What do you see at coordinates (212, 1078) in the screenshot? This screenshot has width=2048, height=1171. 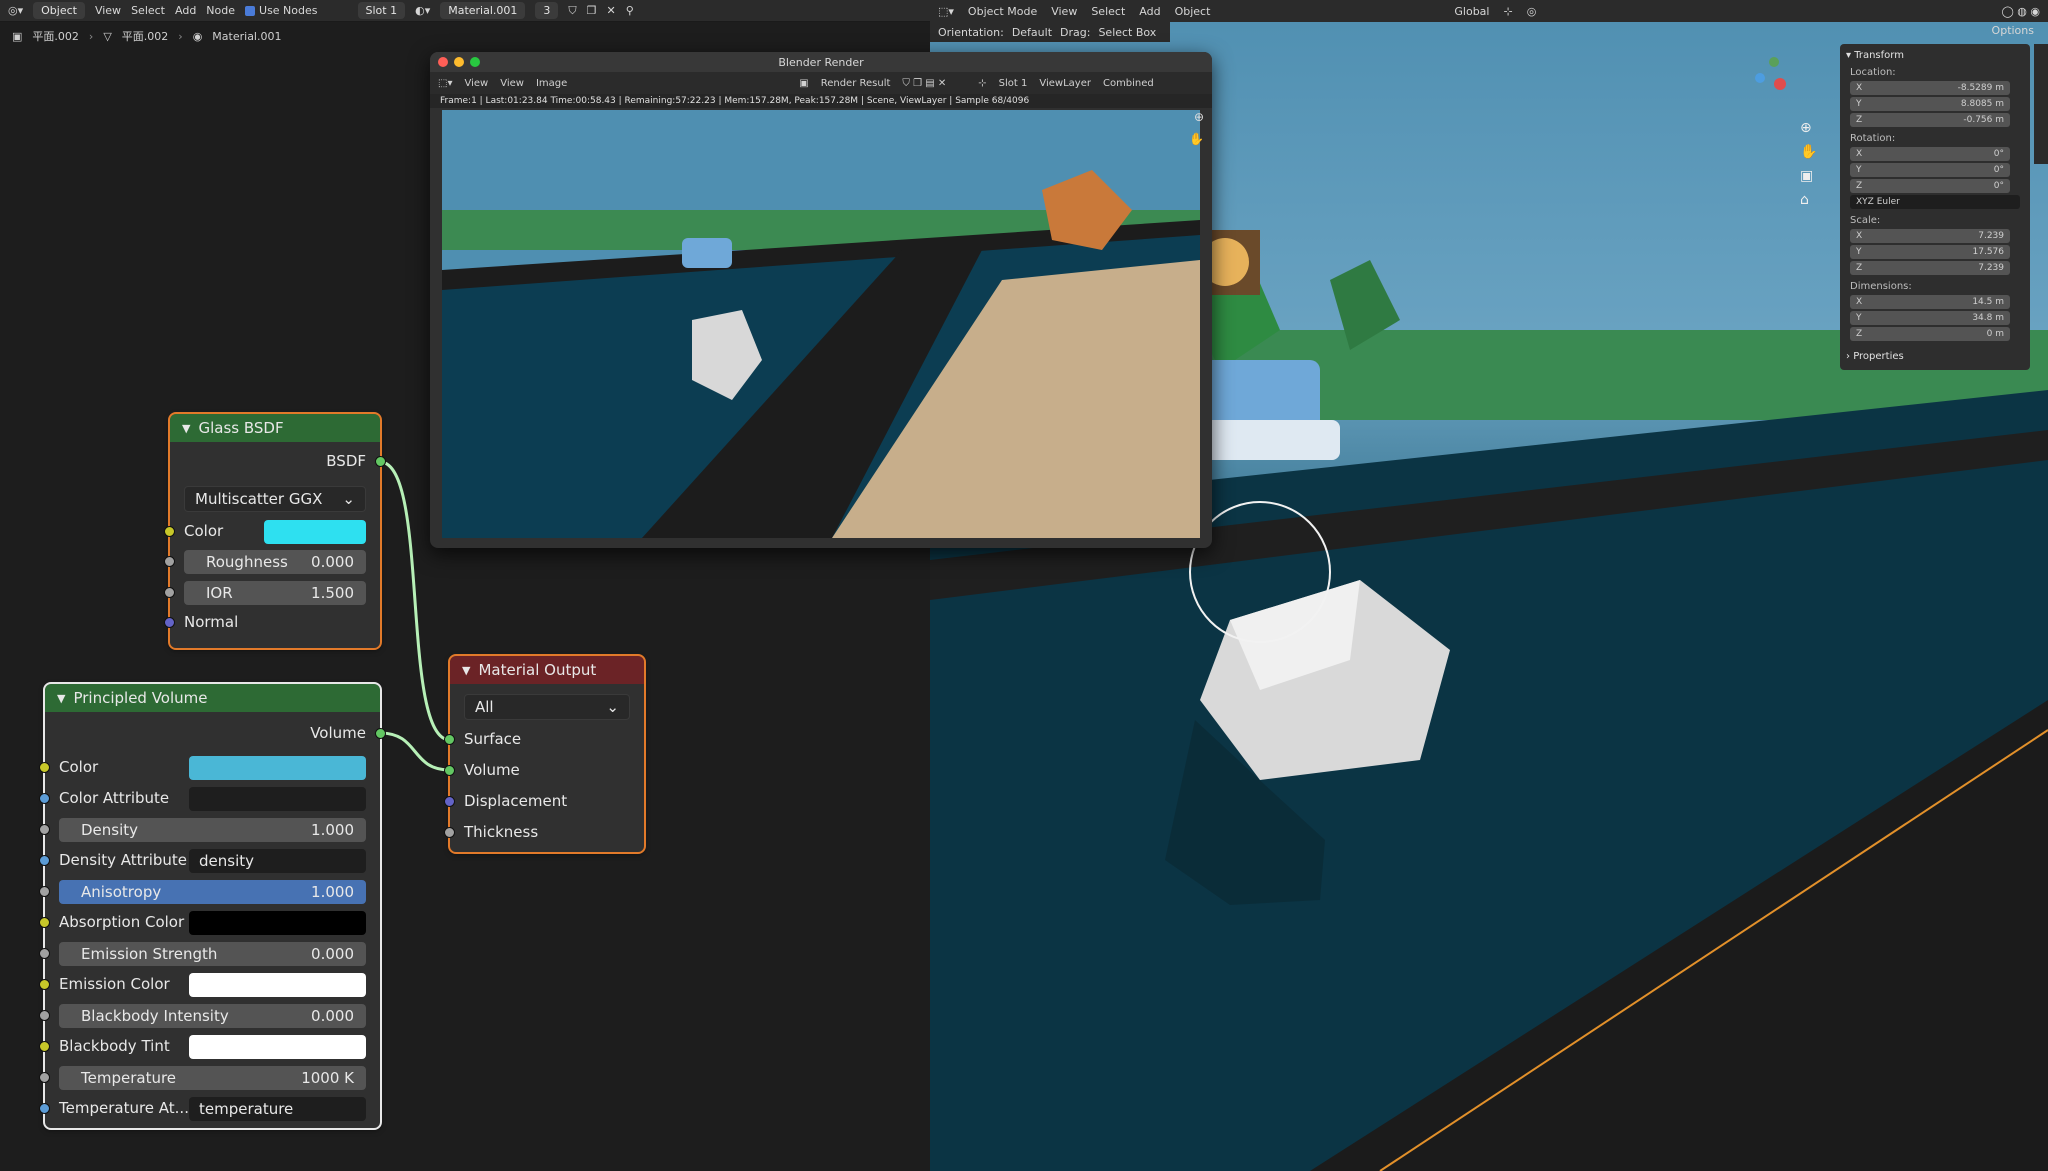 I see `temperature-field: Temperature 1000 K` at bounding box center [212, 1078].